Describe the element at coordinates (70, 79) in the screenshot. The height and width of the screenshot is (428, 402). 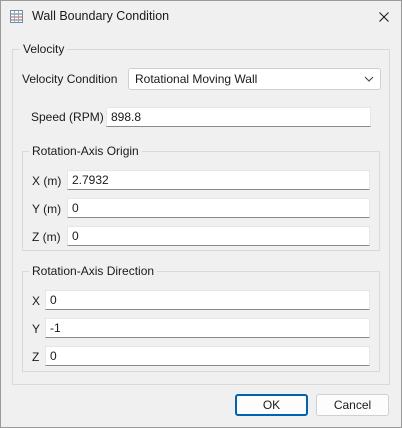
I see `velocity-condition-label: Velocity Condition` at that location.